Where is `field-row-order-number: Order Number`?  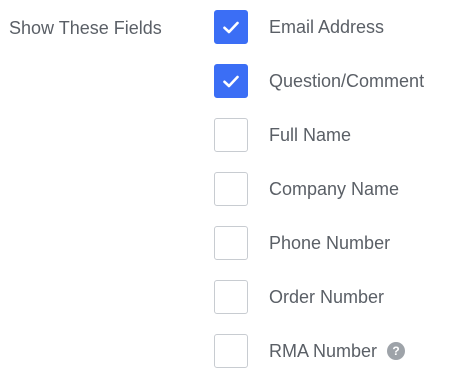 field-row-order-number: Order Number is located at coordinates (319, 297).